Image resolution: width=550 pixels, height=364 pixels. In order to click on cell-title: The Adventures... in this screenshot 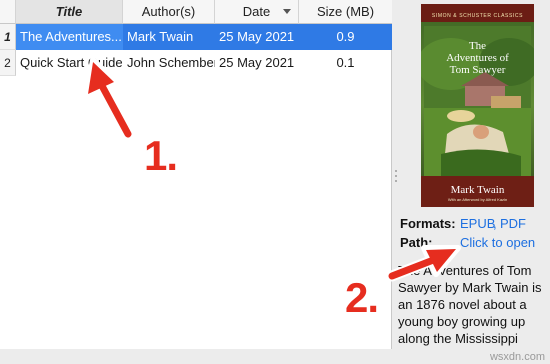, I will do `click(69, 37)`.